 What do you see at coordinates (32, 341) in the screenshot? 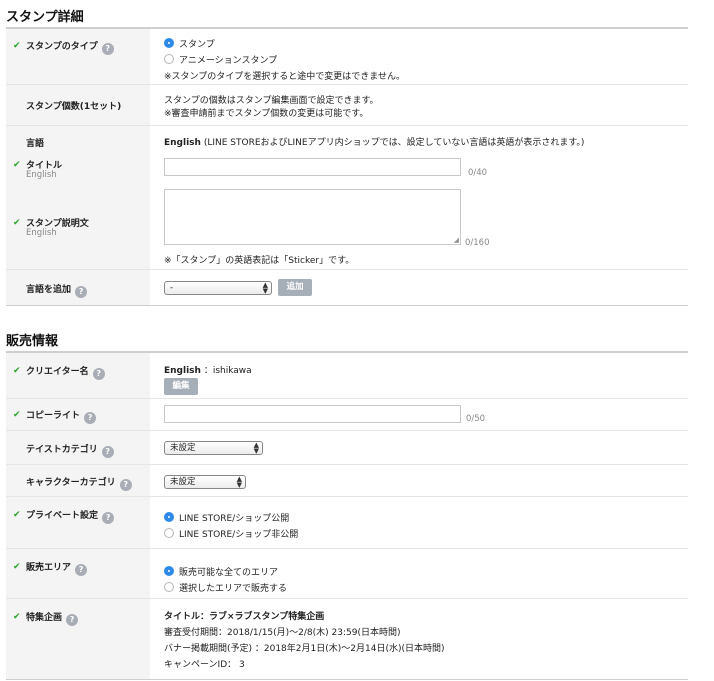
I see `sales-info-title: 販売情報` at bounding box center [32, 341].